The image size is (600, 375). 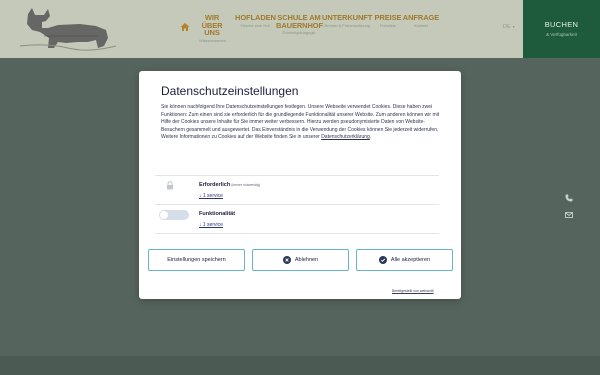 I want to click on nav-subtitle: Erlebnispädagogik, so click(x=299, y=32).